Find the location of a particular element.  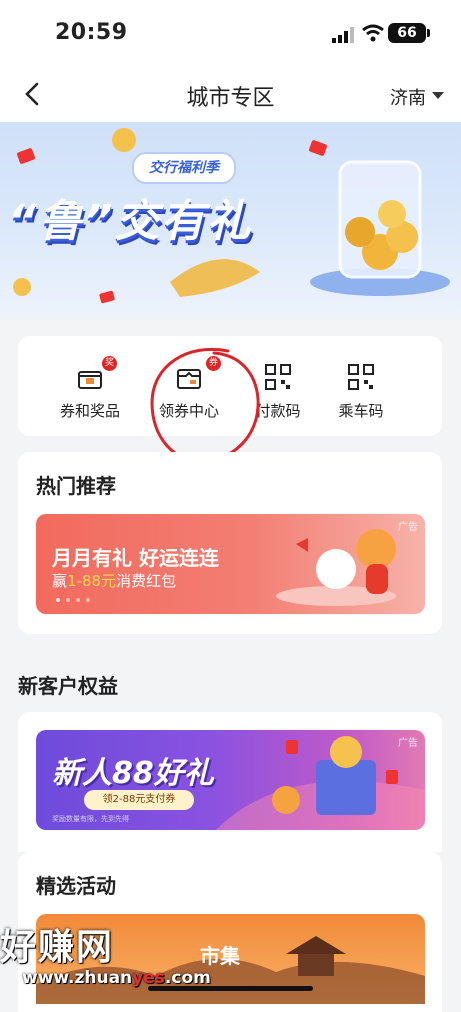

promo-sub-suffix: 消费红包 is located at coordinates (146, 581).